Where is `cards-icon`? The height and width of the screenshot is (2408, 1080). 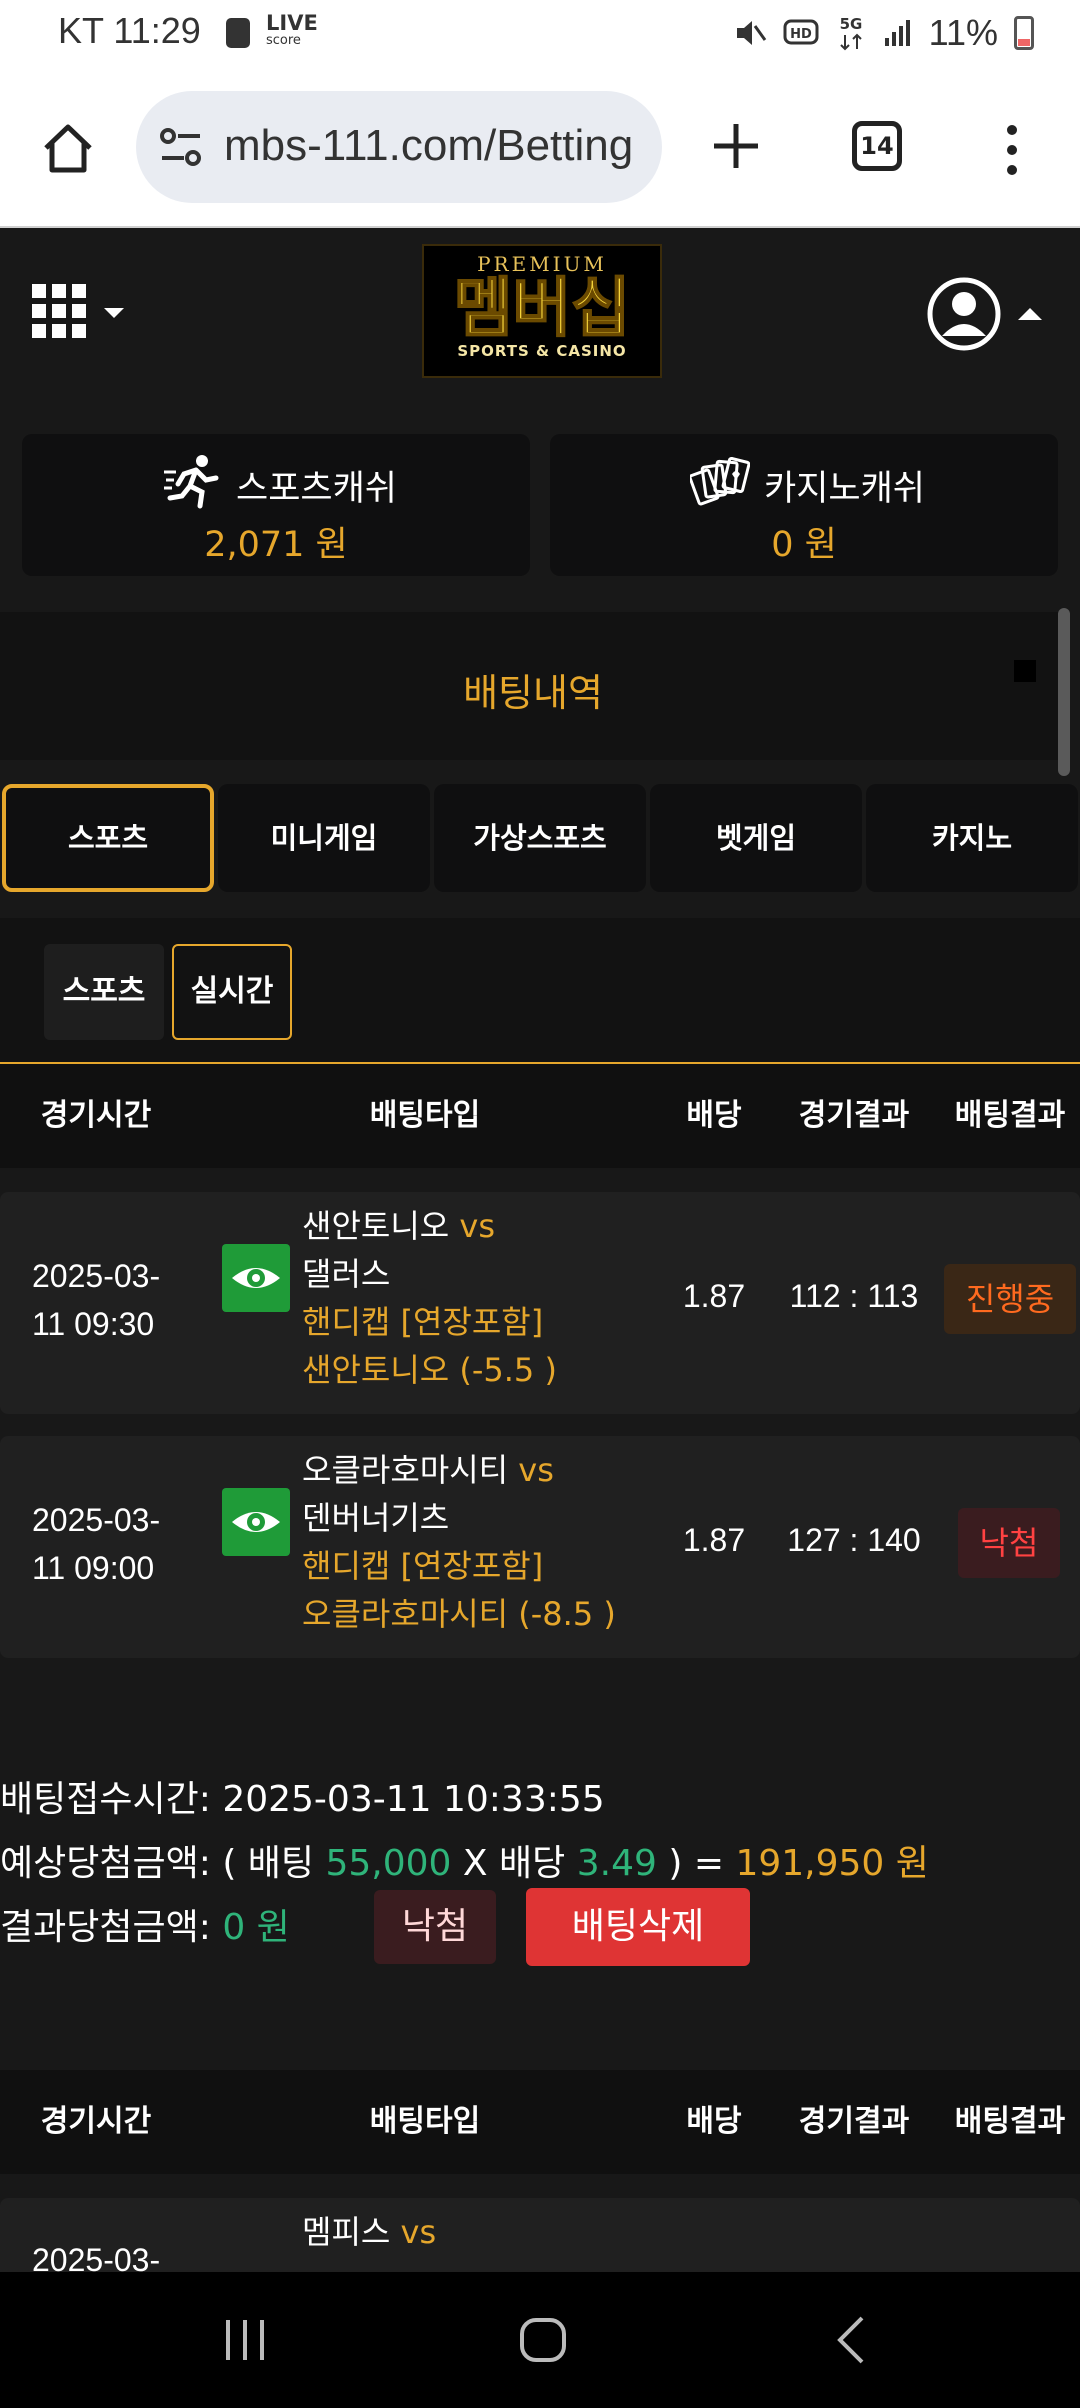
cards-icon is located at coordinates (720, 481).